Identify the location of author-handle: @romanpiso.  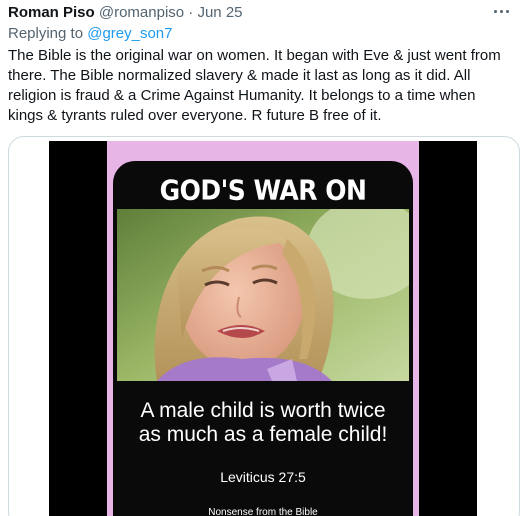
(141, 12).